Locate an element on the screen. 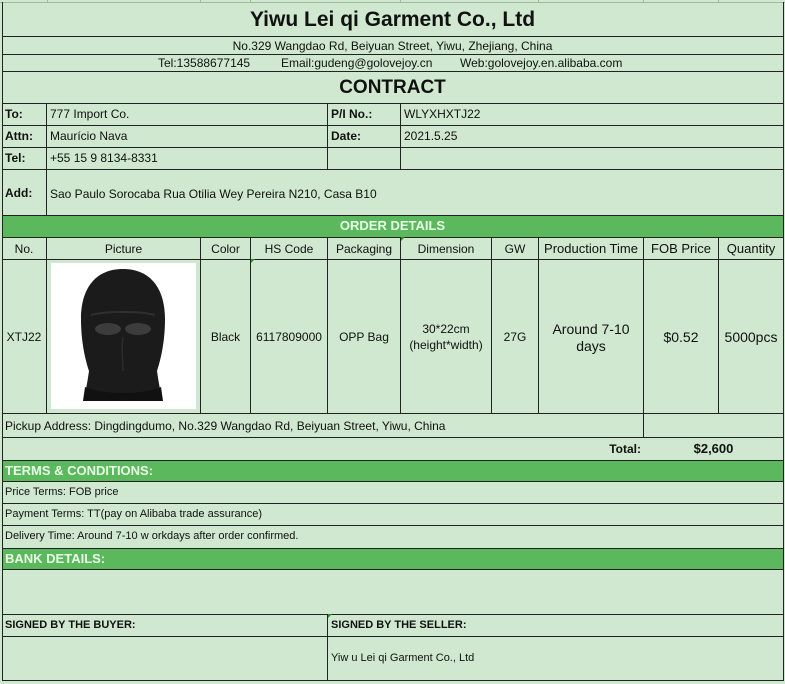 Image resolution: width=785 pixels, height=684 pixels. col-no: No. is located at coordinates (24, 249).